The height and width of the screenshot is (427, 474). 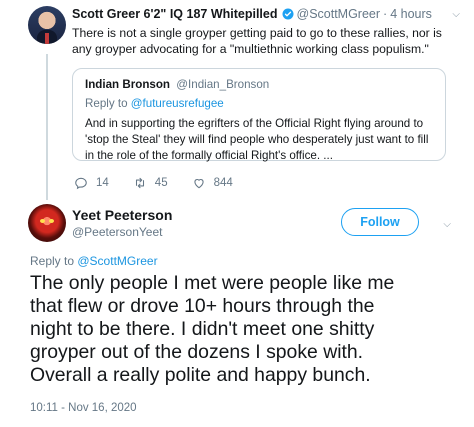 I want to click on heart-icon, so click(x=198, y=184).